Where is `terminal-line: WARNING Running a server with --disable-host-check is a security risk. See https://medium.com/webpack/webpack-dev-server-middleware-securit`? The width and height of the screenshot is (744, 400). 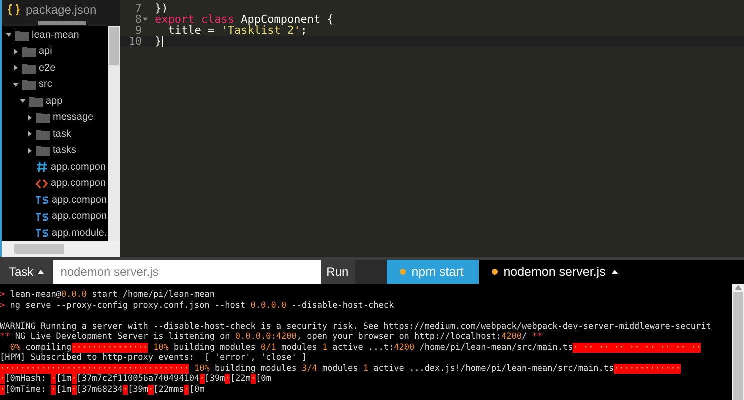
terminal-line: WARNING Running a server with --disable-host-check is a security risk. See https://medium.com/webpack/webpack-dev-server-middleware-securit is located at coordinates (356, 327).